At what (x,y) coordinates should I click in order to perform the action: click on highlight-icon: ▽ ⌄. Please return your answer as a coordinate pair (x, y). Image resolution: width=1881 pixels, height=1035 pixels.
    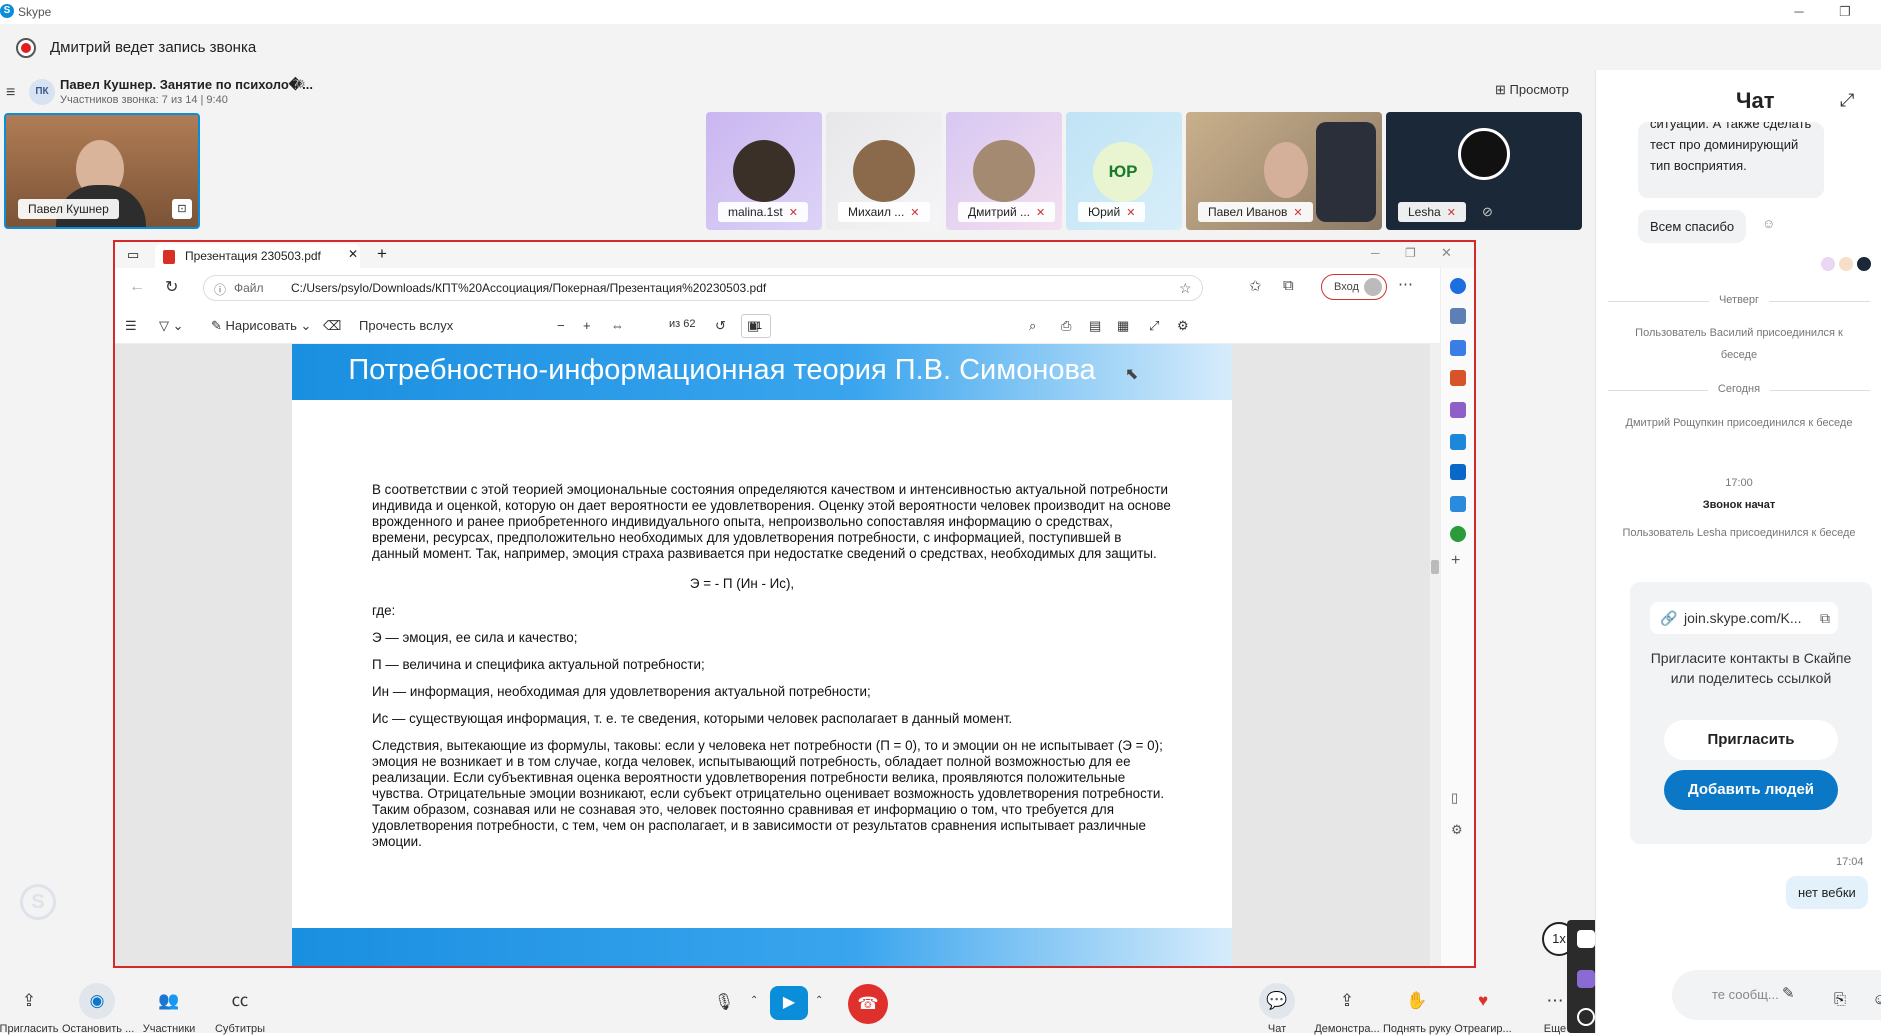
    Looking at the image, I should click on (171, 326).